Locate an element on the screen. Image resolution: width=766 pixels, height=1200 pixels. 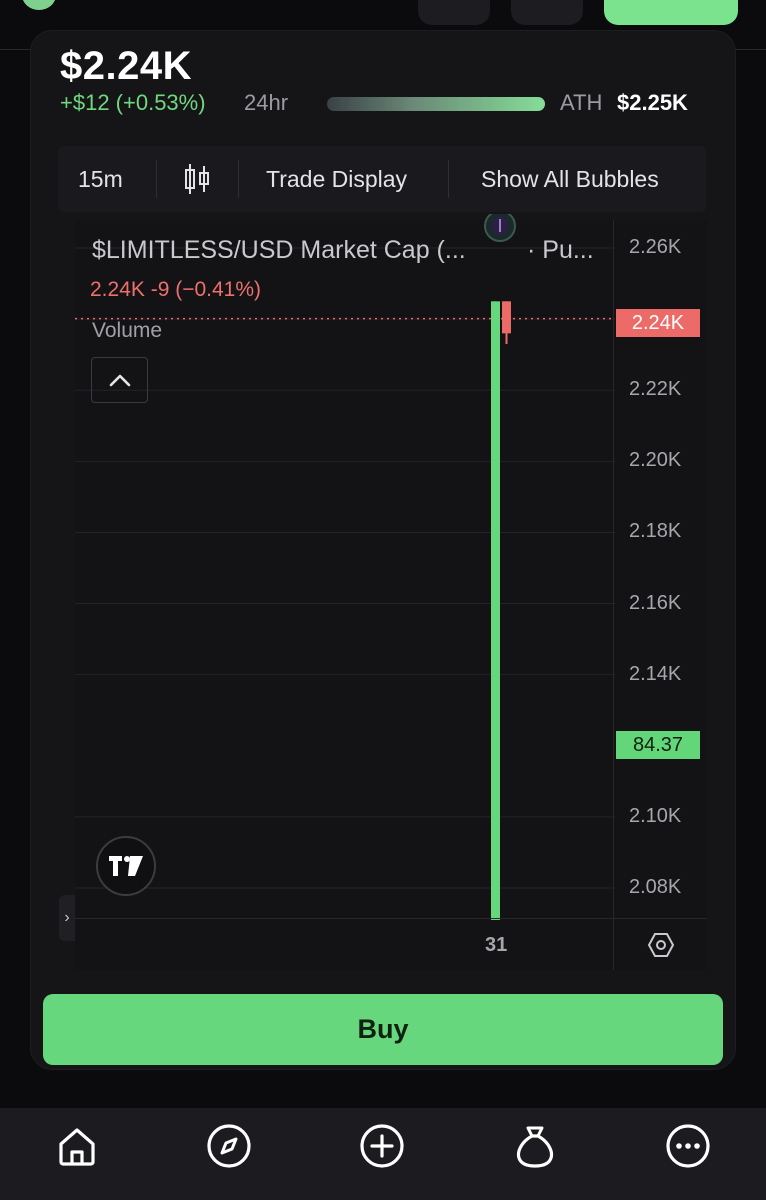
candlestick-icon is located at coordinates (197, 179).